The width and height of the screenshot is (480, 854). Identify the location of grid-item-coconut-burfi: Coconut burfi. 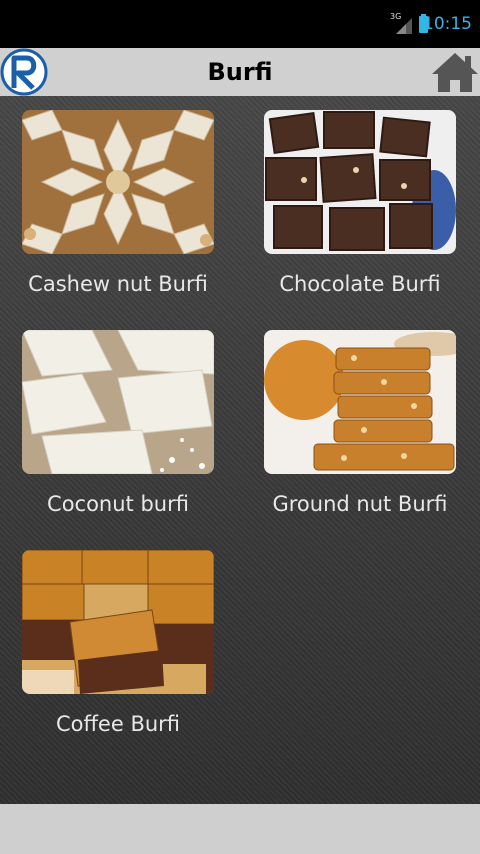
(118, 416).